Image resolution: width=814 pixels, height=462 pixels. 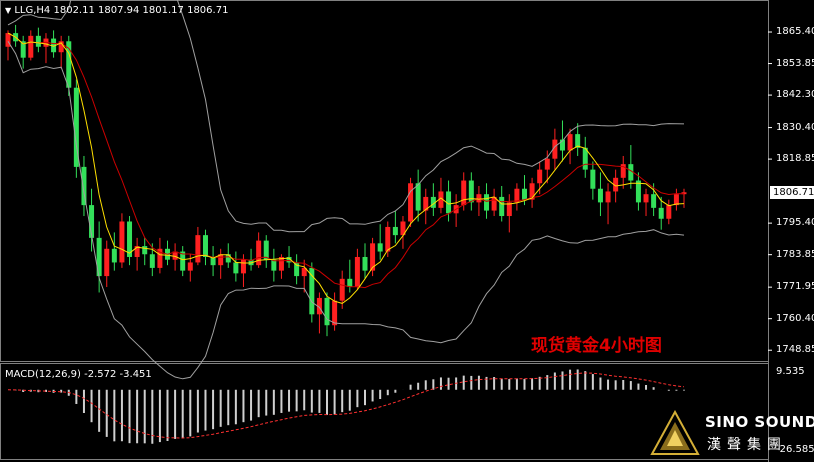 What do you see at coordinates (790, 371) in the screenshot?
I see `macd-axis-top: 9.535` at bounding box center [790, 371].